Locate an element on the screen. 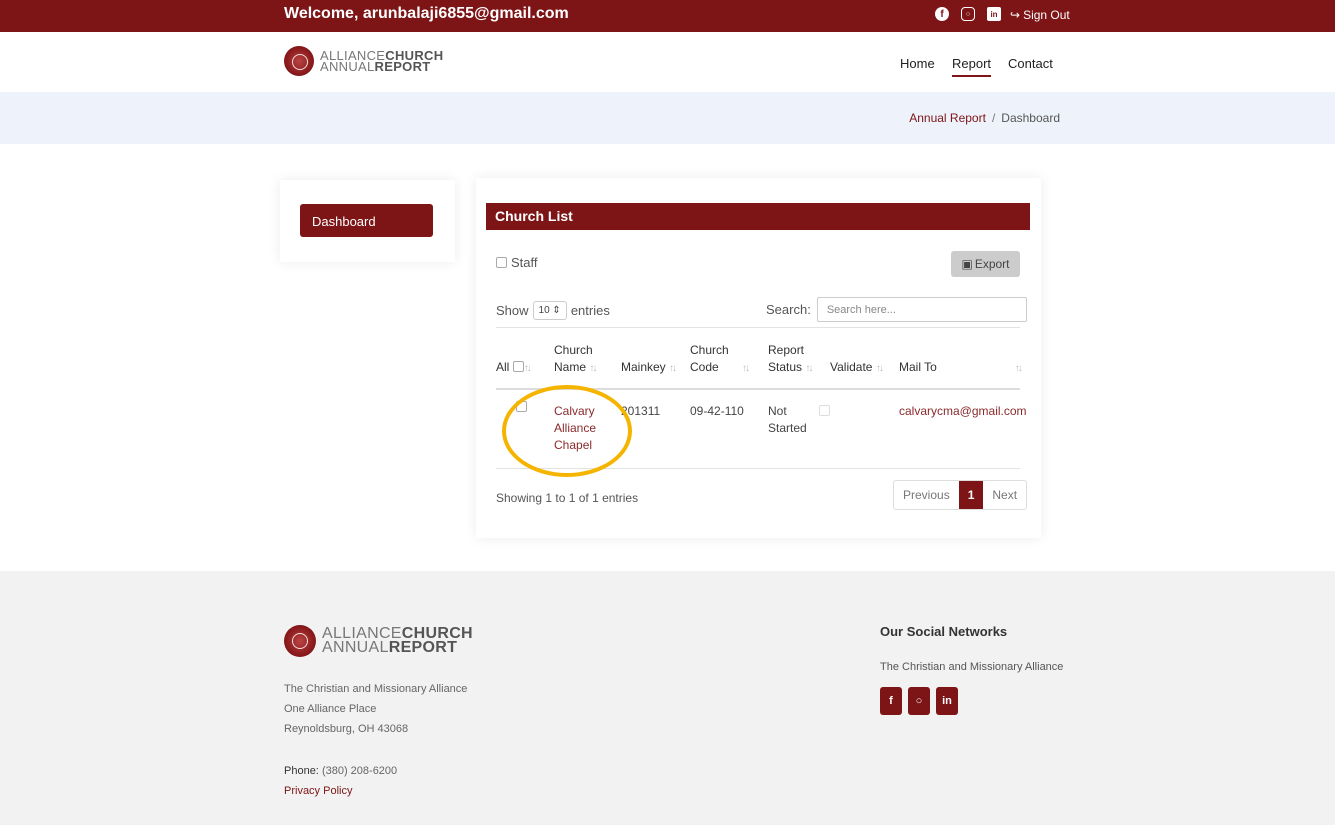 The image size is (1335, 825). church-name-link: Calvary Alliance Chapel is located at coordinates (575, 428).